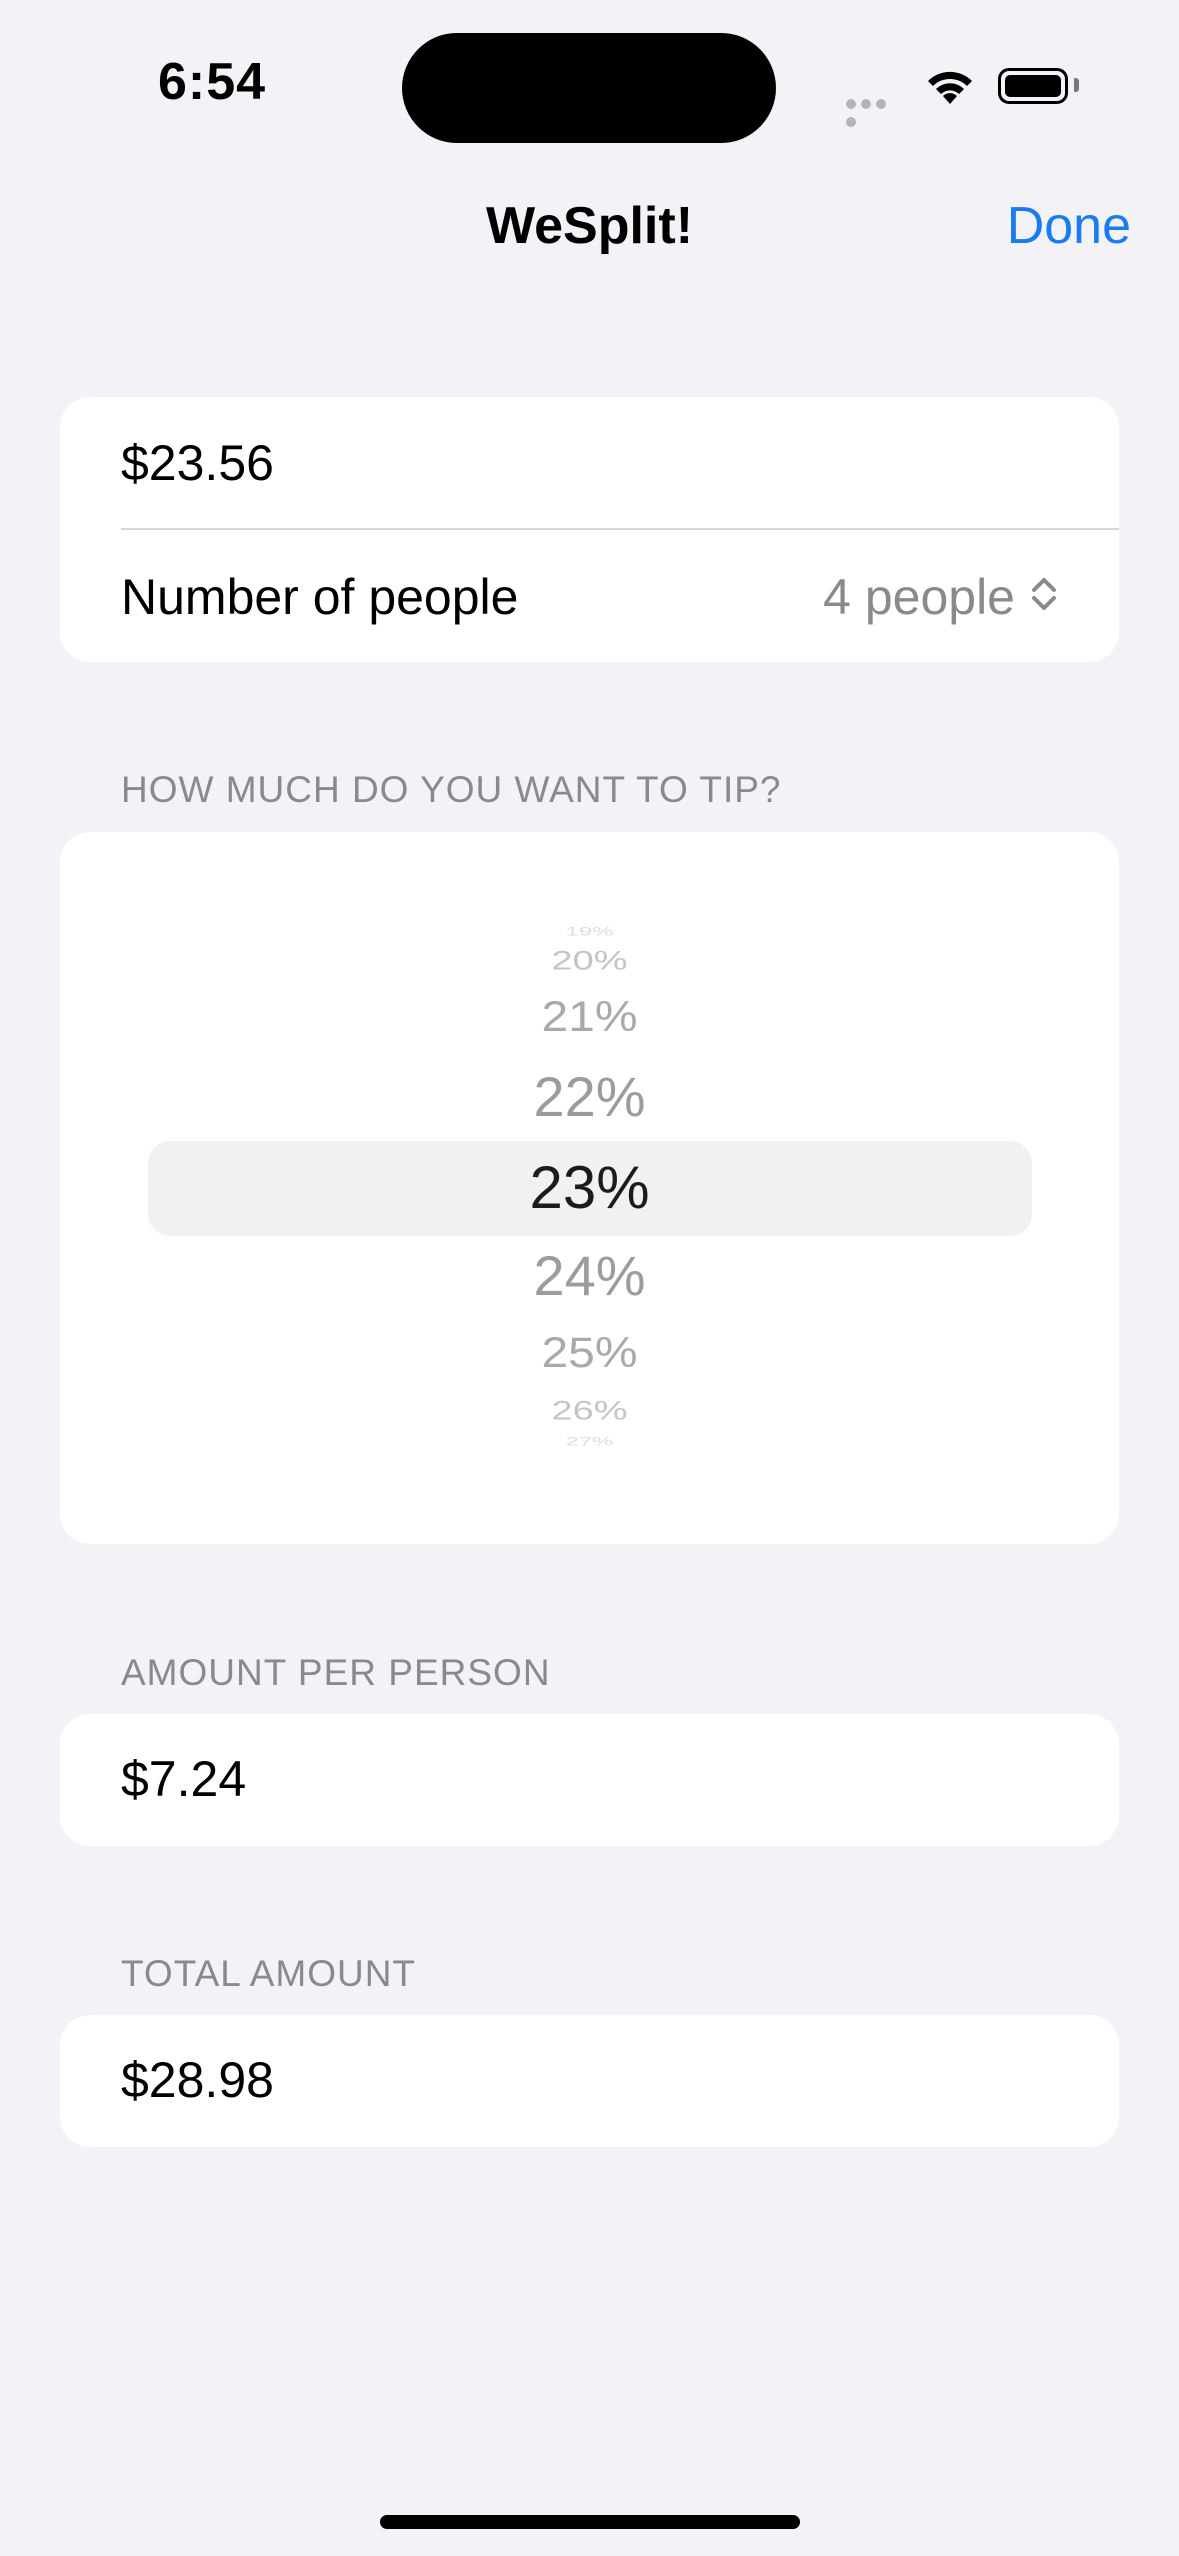 The image size is (1179, 2556). What do you see at coordinates (589, 1353) in the screenshot?
I see `tip-option: 25%` at bounding box center [589, 1353].